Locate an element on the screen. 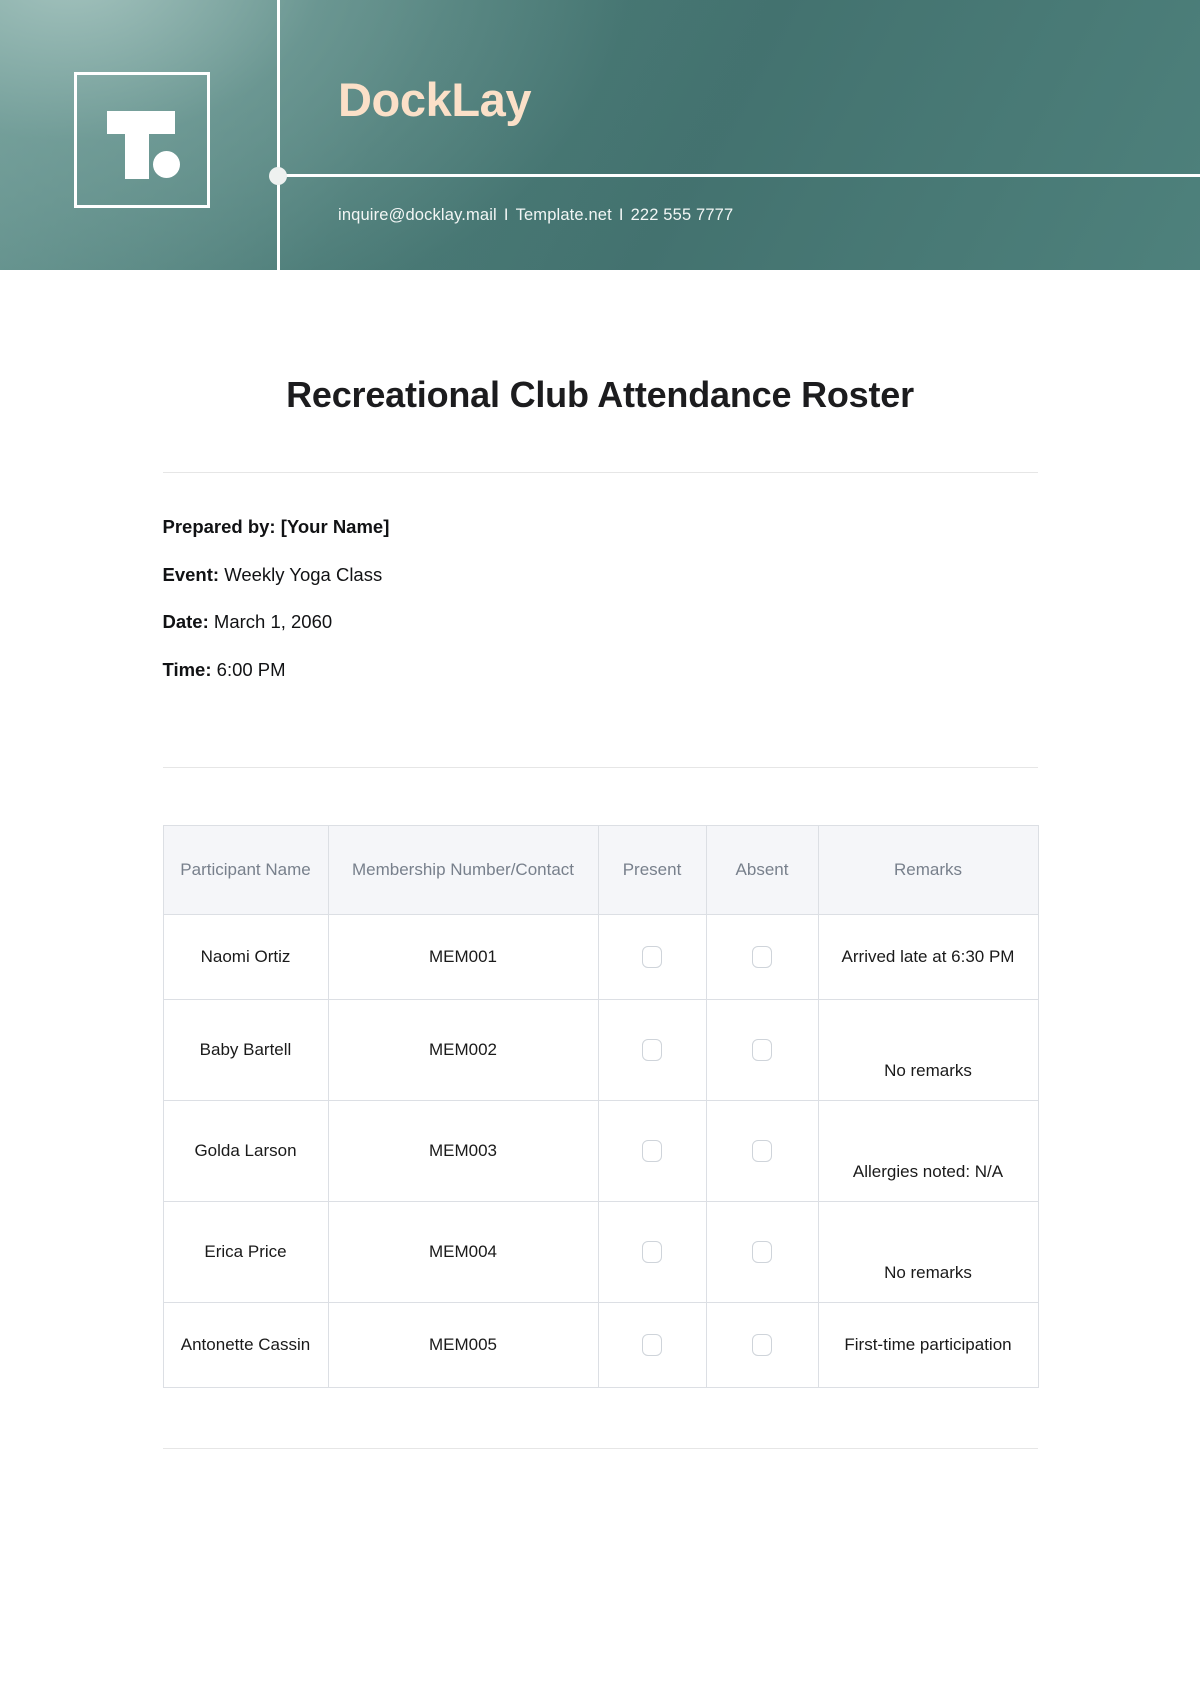  contact-phone: 222 555 7777 is located at coordinates (682, 215).